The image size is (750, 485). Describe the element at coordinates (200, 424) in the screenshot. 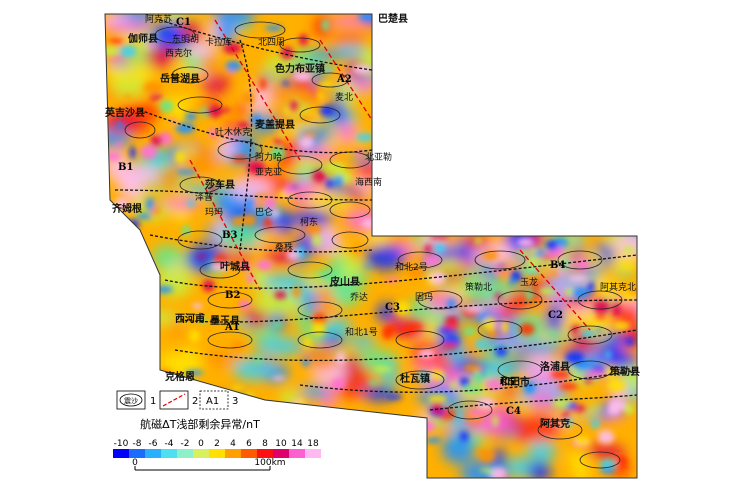

I see `legend-title: 航磁ΔT浅部剩余异常/nT` at that location.